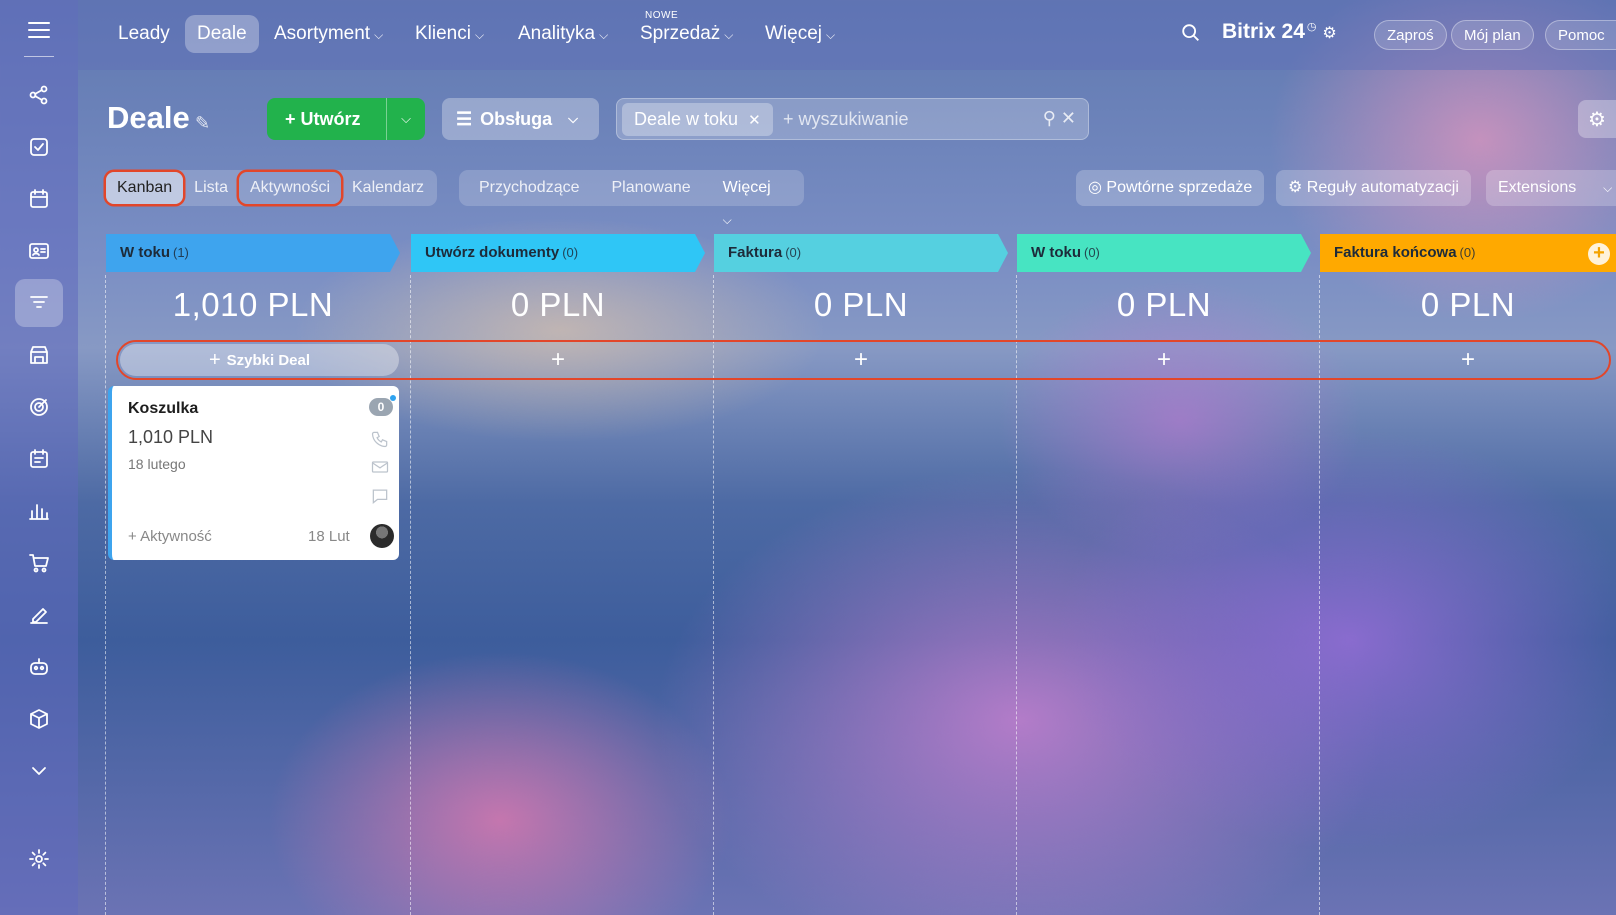 The height and width of the screenshot is (915, 1616). I want to click on kanban-column: Faktura (0) 0 PLN +, so click(861, 574).